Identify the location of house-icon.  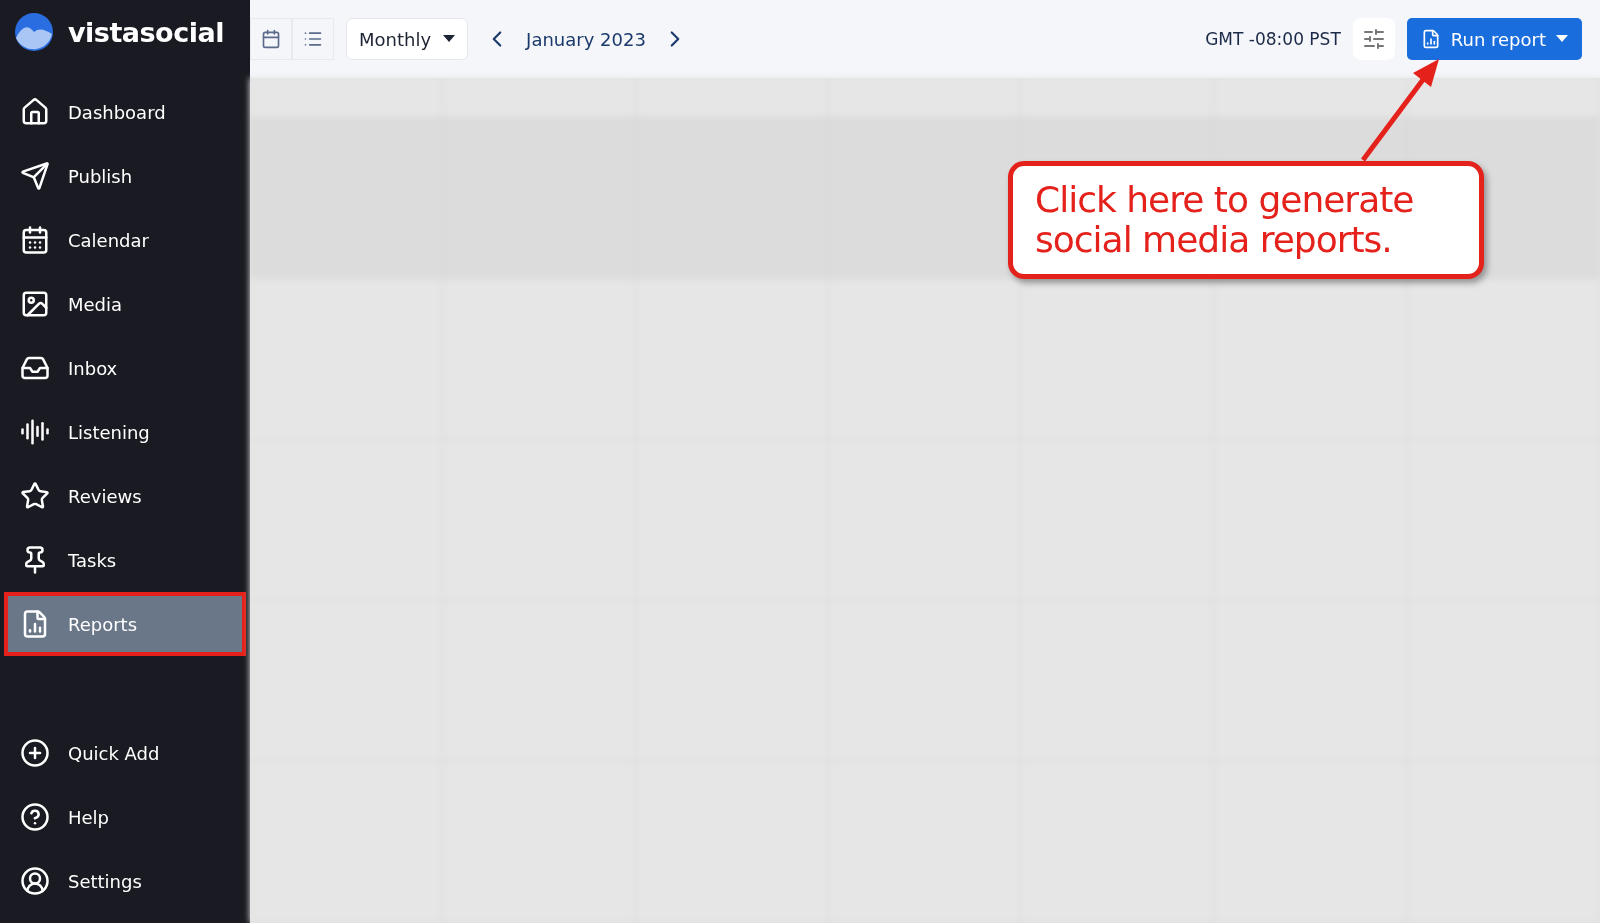
(35, 112).